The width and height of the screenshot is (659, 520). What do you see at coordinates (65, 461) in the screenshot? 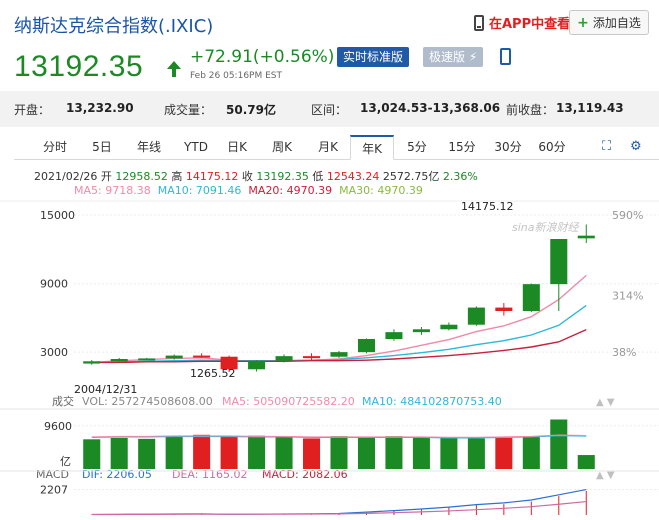
I see `volume-unit-label: 亿` at bounding box center [65, 461].